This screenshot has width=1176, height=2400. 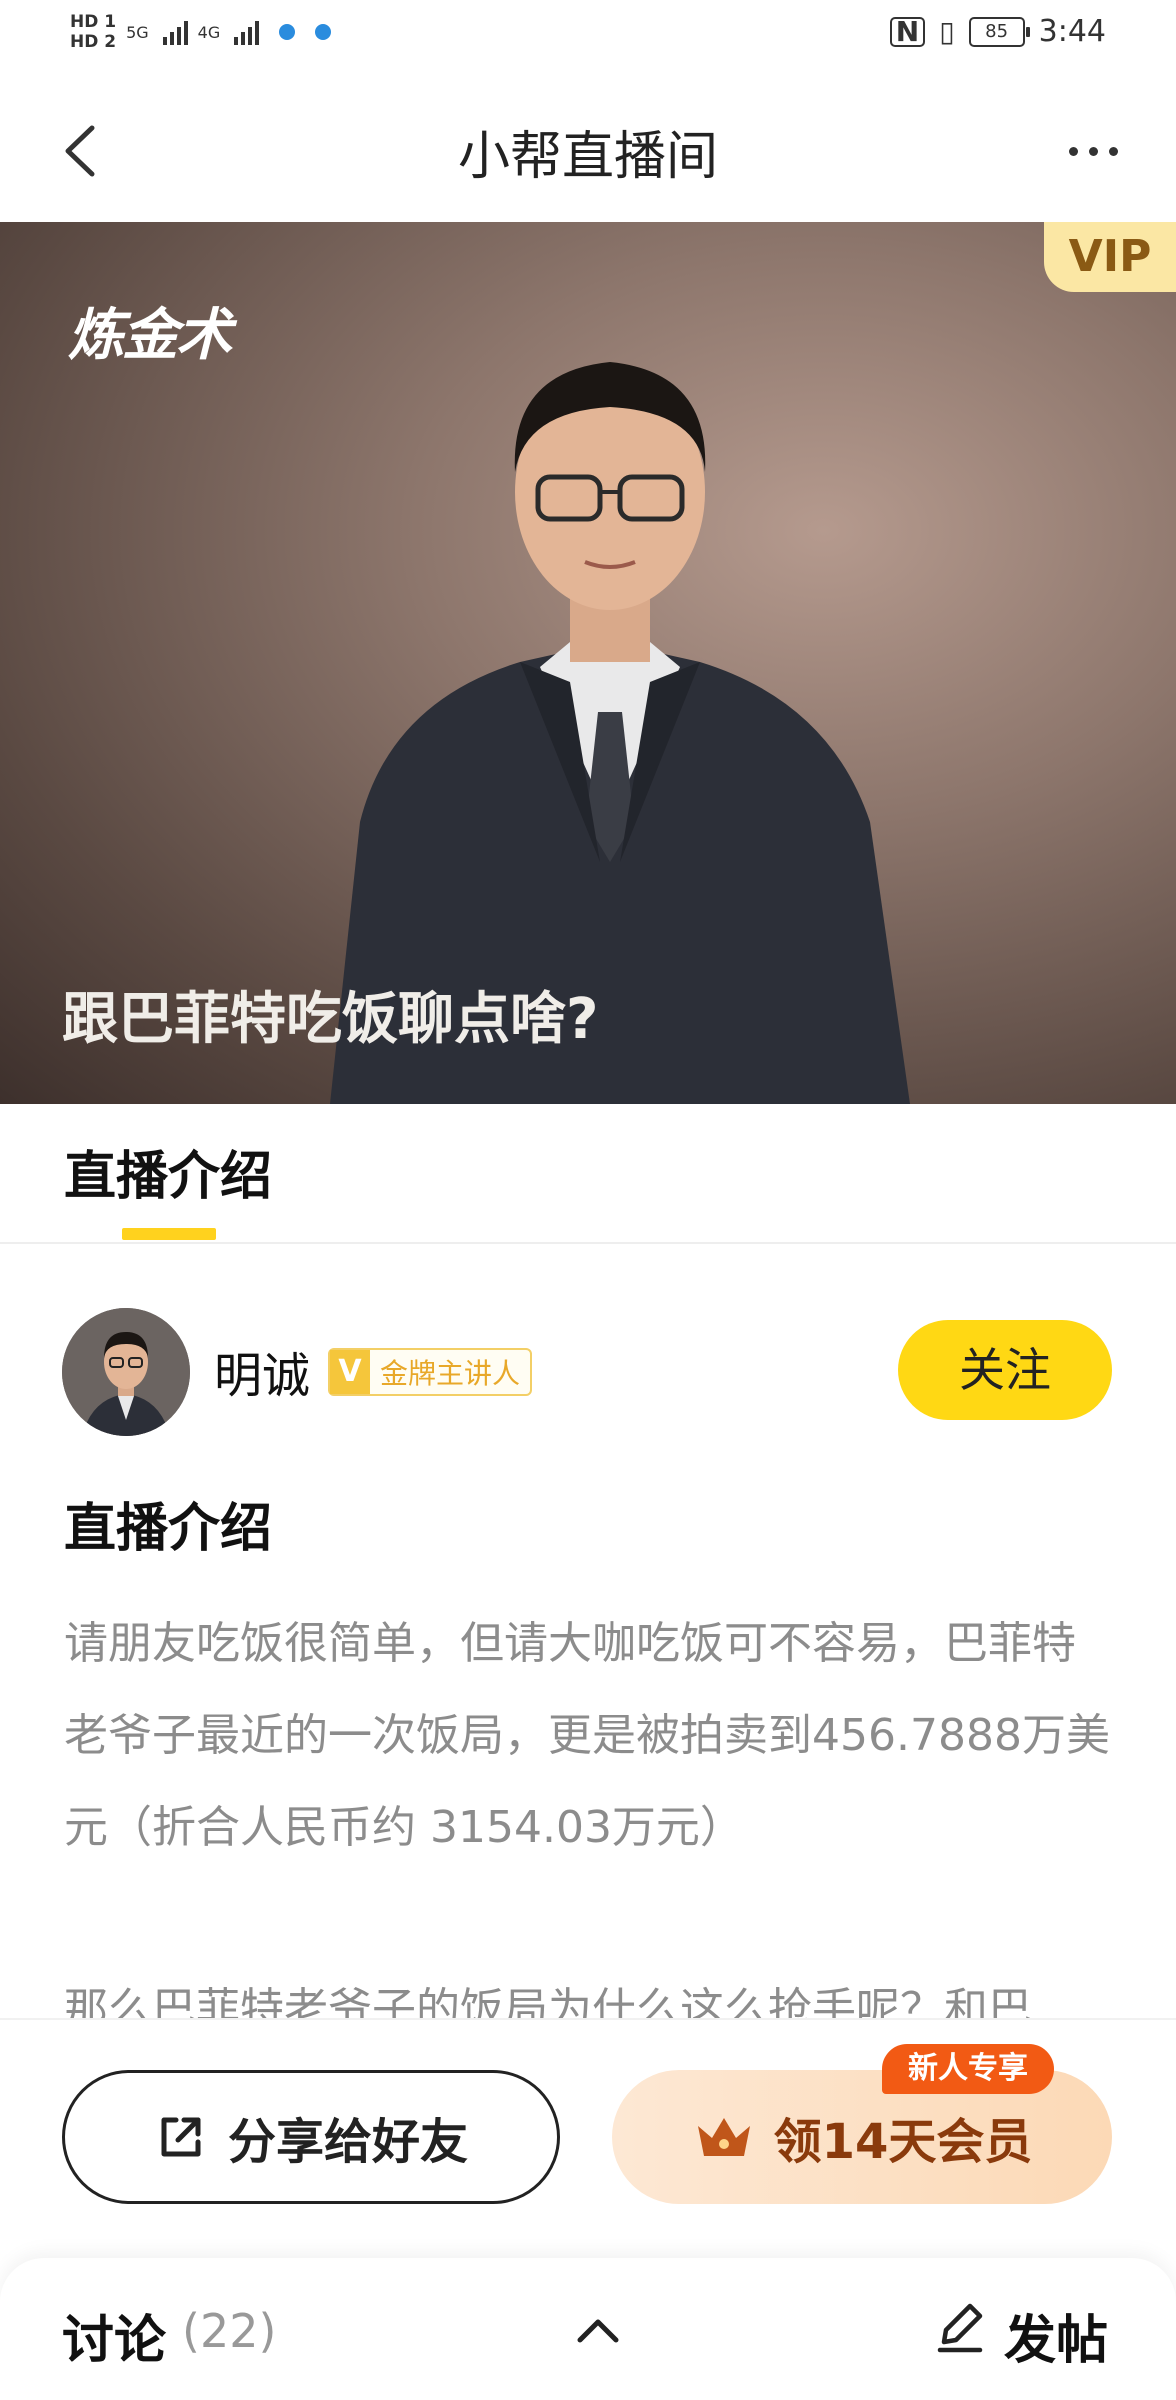 I want to click on follow-button: 关注, so click(x=1005, y=1370).